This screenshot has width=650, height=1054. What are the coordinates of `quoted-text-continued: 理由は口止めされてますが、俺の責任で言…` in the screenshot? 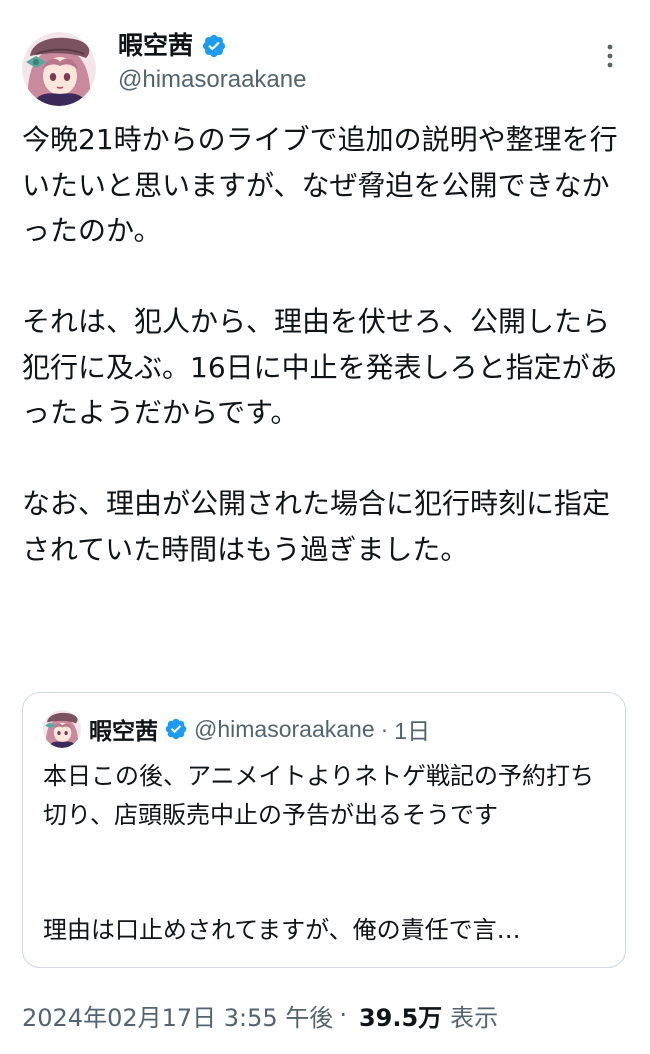 It's located at (282, 930).